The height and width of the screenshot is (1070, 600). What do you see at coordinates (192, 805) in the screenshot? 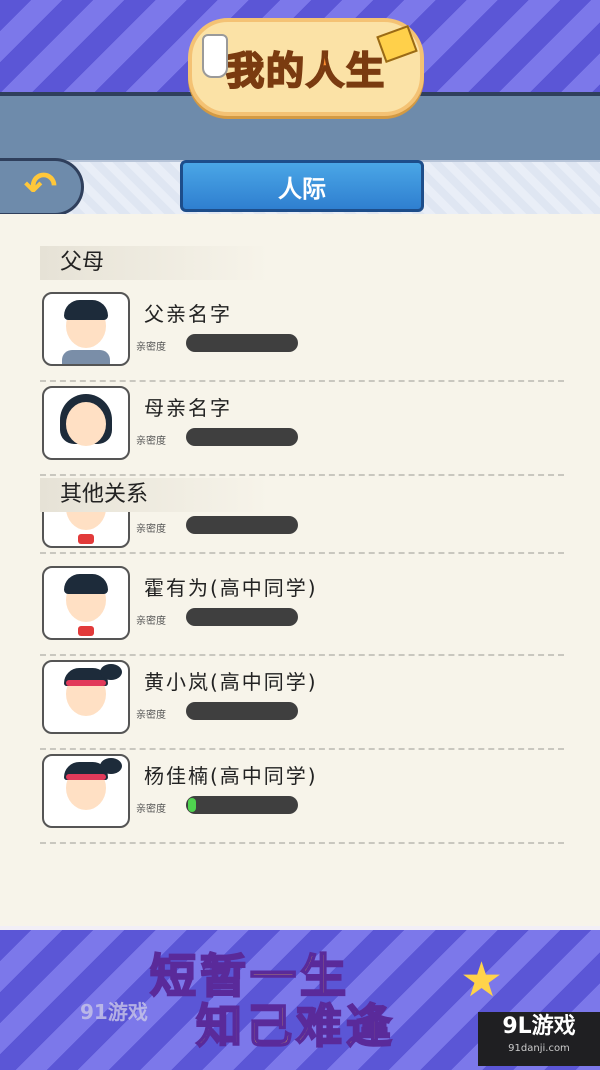
I see `affinity-bar-fill` at bounding box center [192, 805].